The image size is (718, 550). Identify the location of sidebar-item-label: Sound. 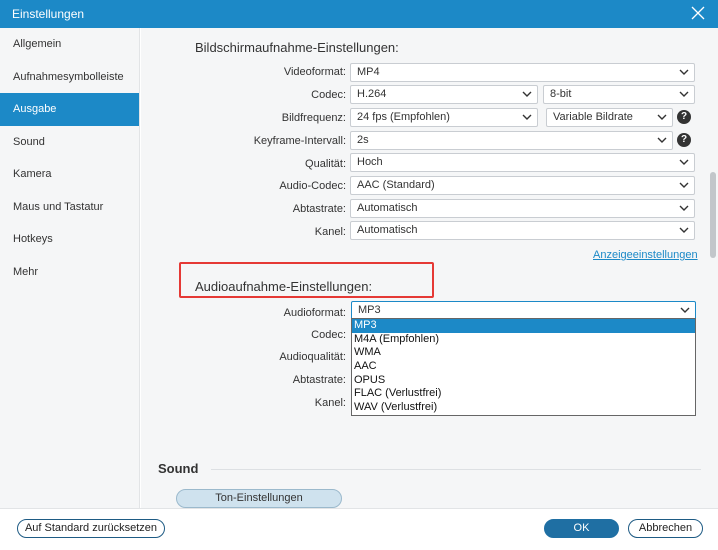
(29, 141).